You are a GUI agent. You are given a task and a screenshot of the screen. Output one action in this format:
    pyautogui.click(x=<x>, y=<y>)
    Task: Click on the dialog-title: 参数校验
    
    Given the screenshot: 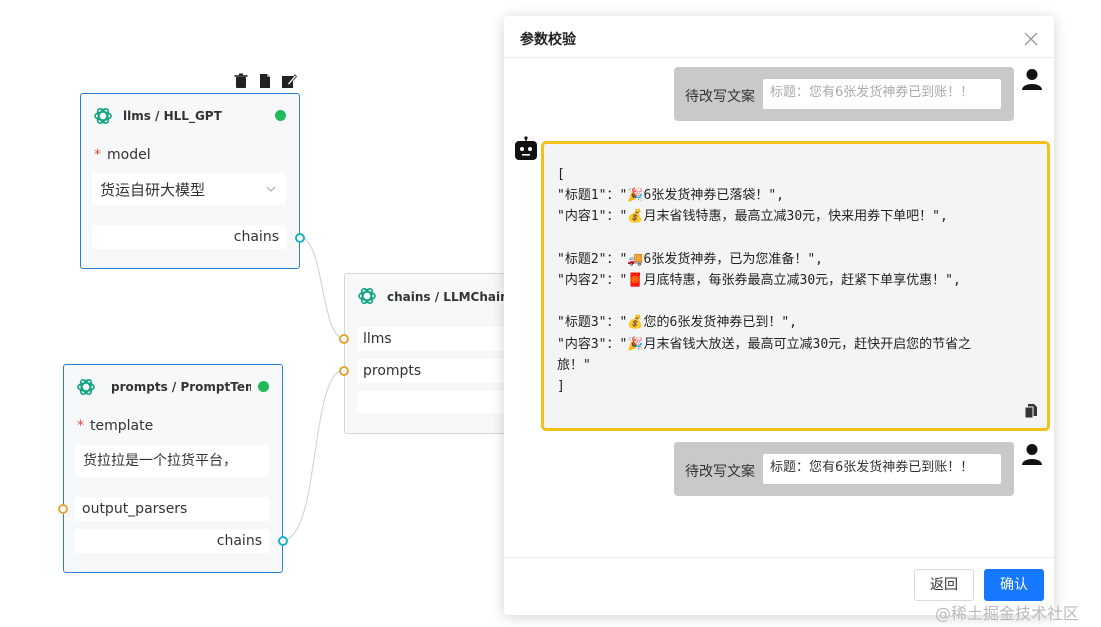 What is the action you would take?
    pyautogui.click(x=548, y=40)
    